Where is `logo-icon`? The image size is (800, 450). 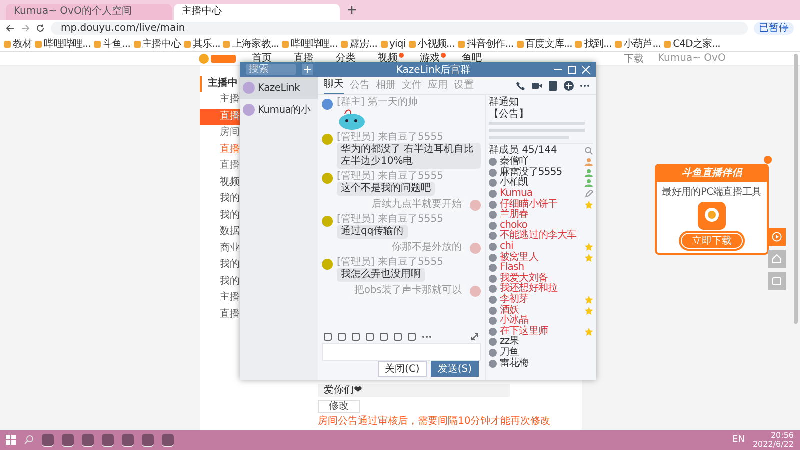
logo-icon is located at coordinates (218, 58).